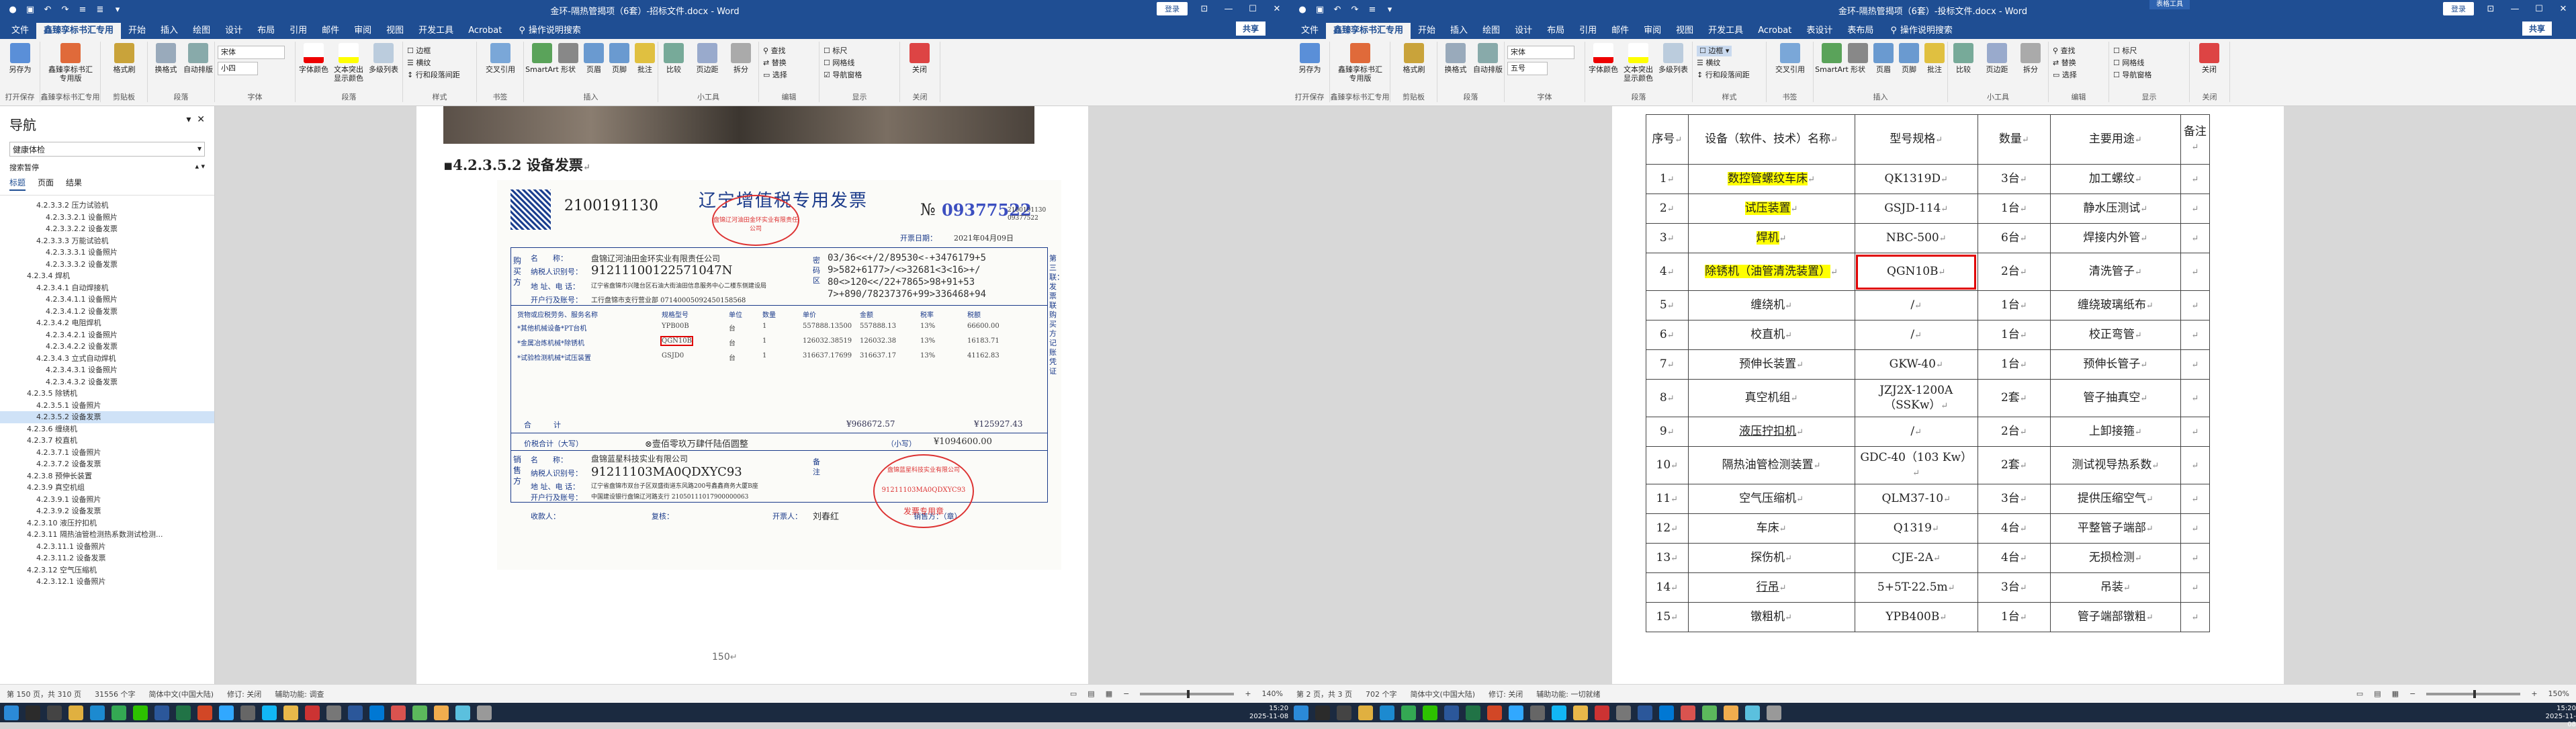  I want to click on close-ribbon-button: 关闭, so click(2209, 58).